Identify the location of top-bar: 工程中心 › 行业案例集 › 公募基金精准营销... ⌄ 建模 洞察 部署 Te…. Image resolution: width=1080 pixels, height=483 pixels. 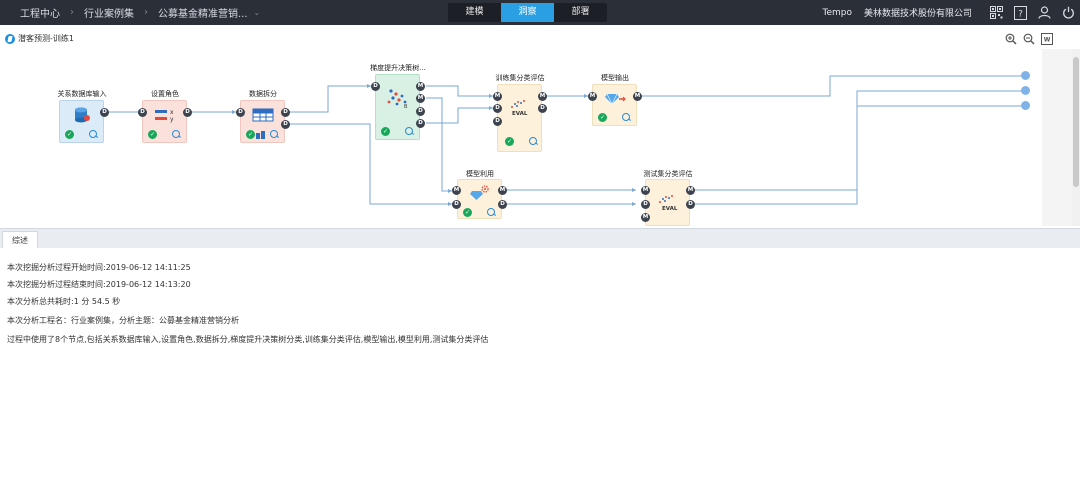
(540, 12).